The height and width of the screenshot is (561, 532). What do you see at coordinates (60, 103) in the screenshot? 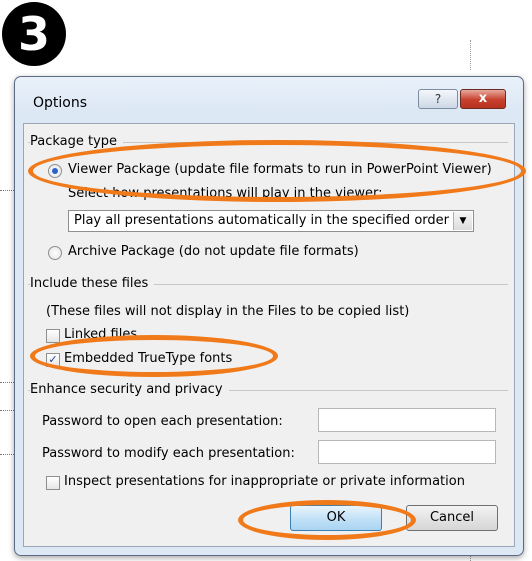
I see `dialog-title: Options` at bounding box center [60, 103].